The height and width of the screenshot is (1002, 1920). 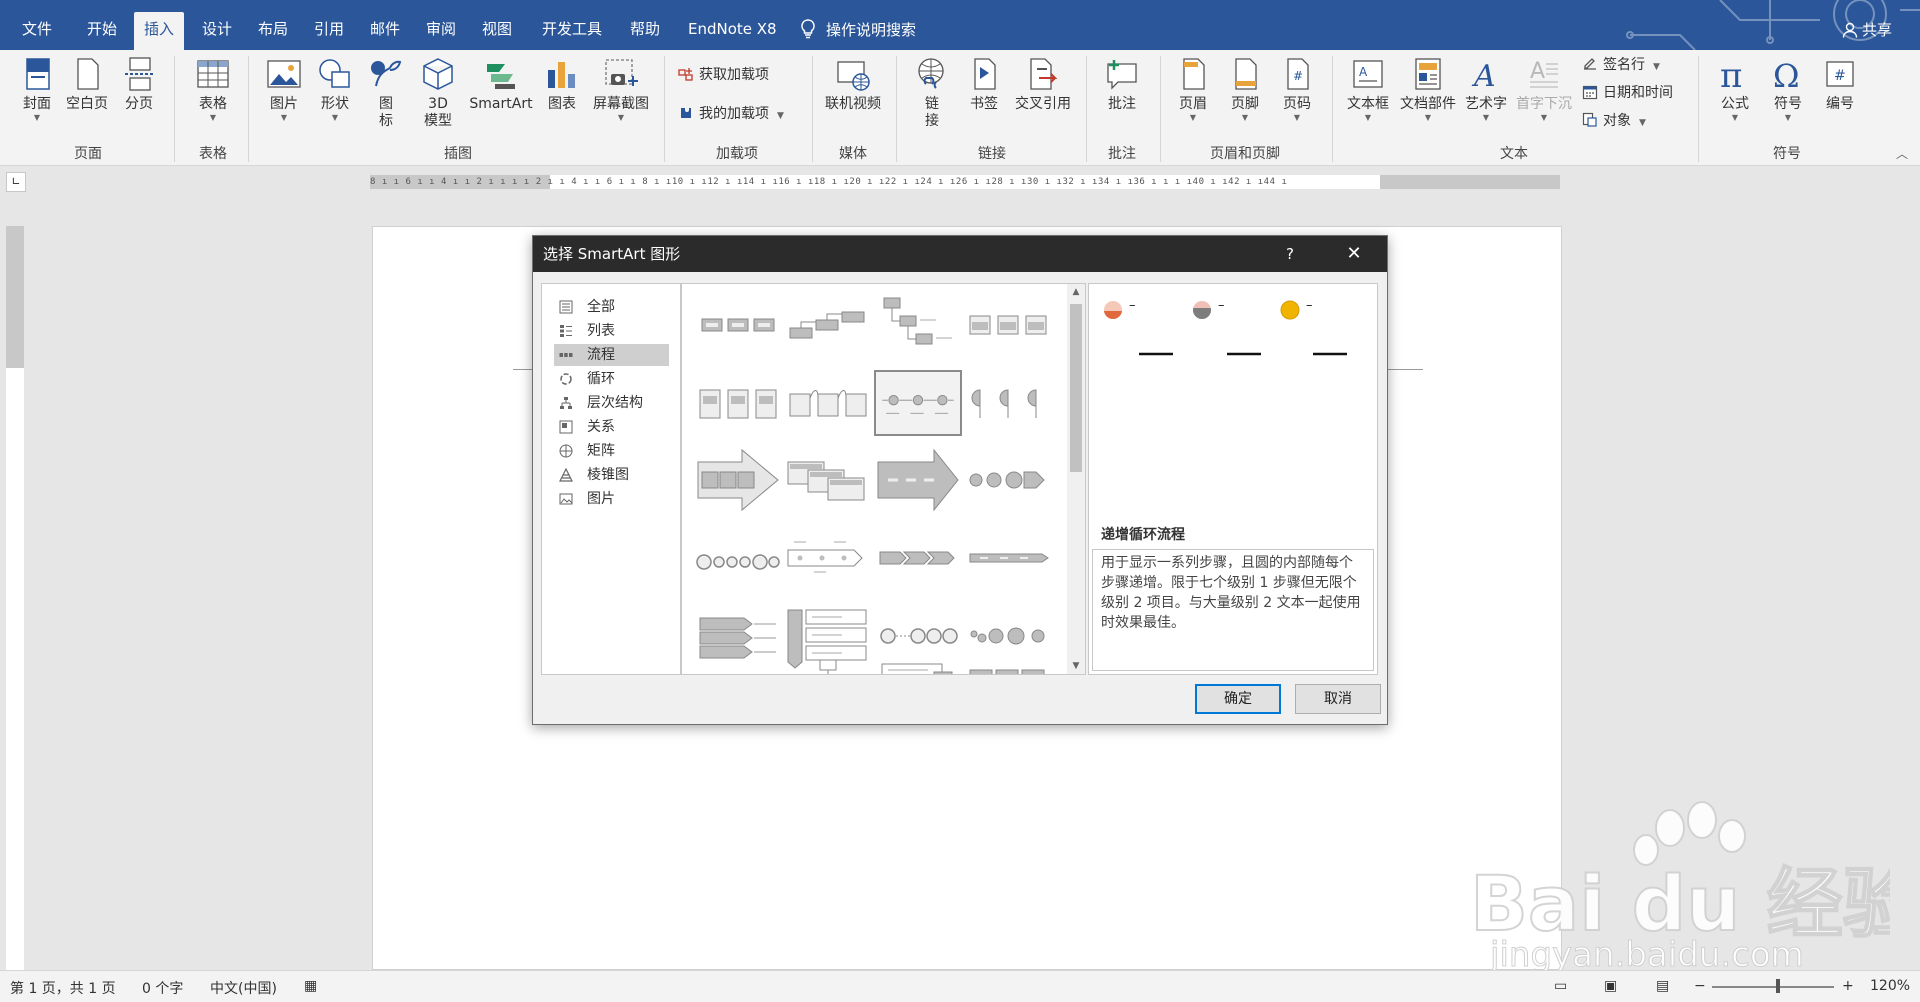 What do you see at coordinates (1840, 84) in the screenshot?
I see `number-button: # 编号` at bounding box center [1840, 84].